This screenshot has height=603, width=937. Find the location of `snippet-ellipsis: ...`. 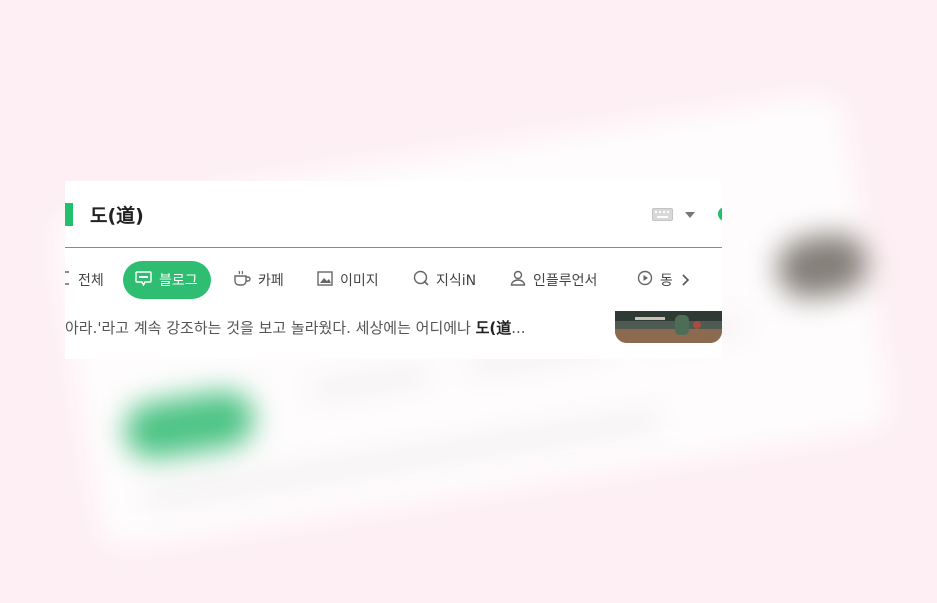

snippet-ellipsis: ... is located at coordinates (518, 328).